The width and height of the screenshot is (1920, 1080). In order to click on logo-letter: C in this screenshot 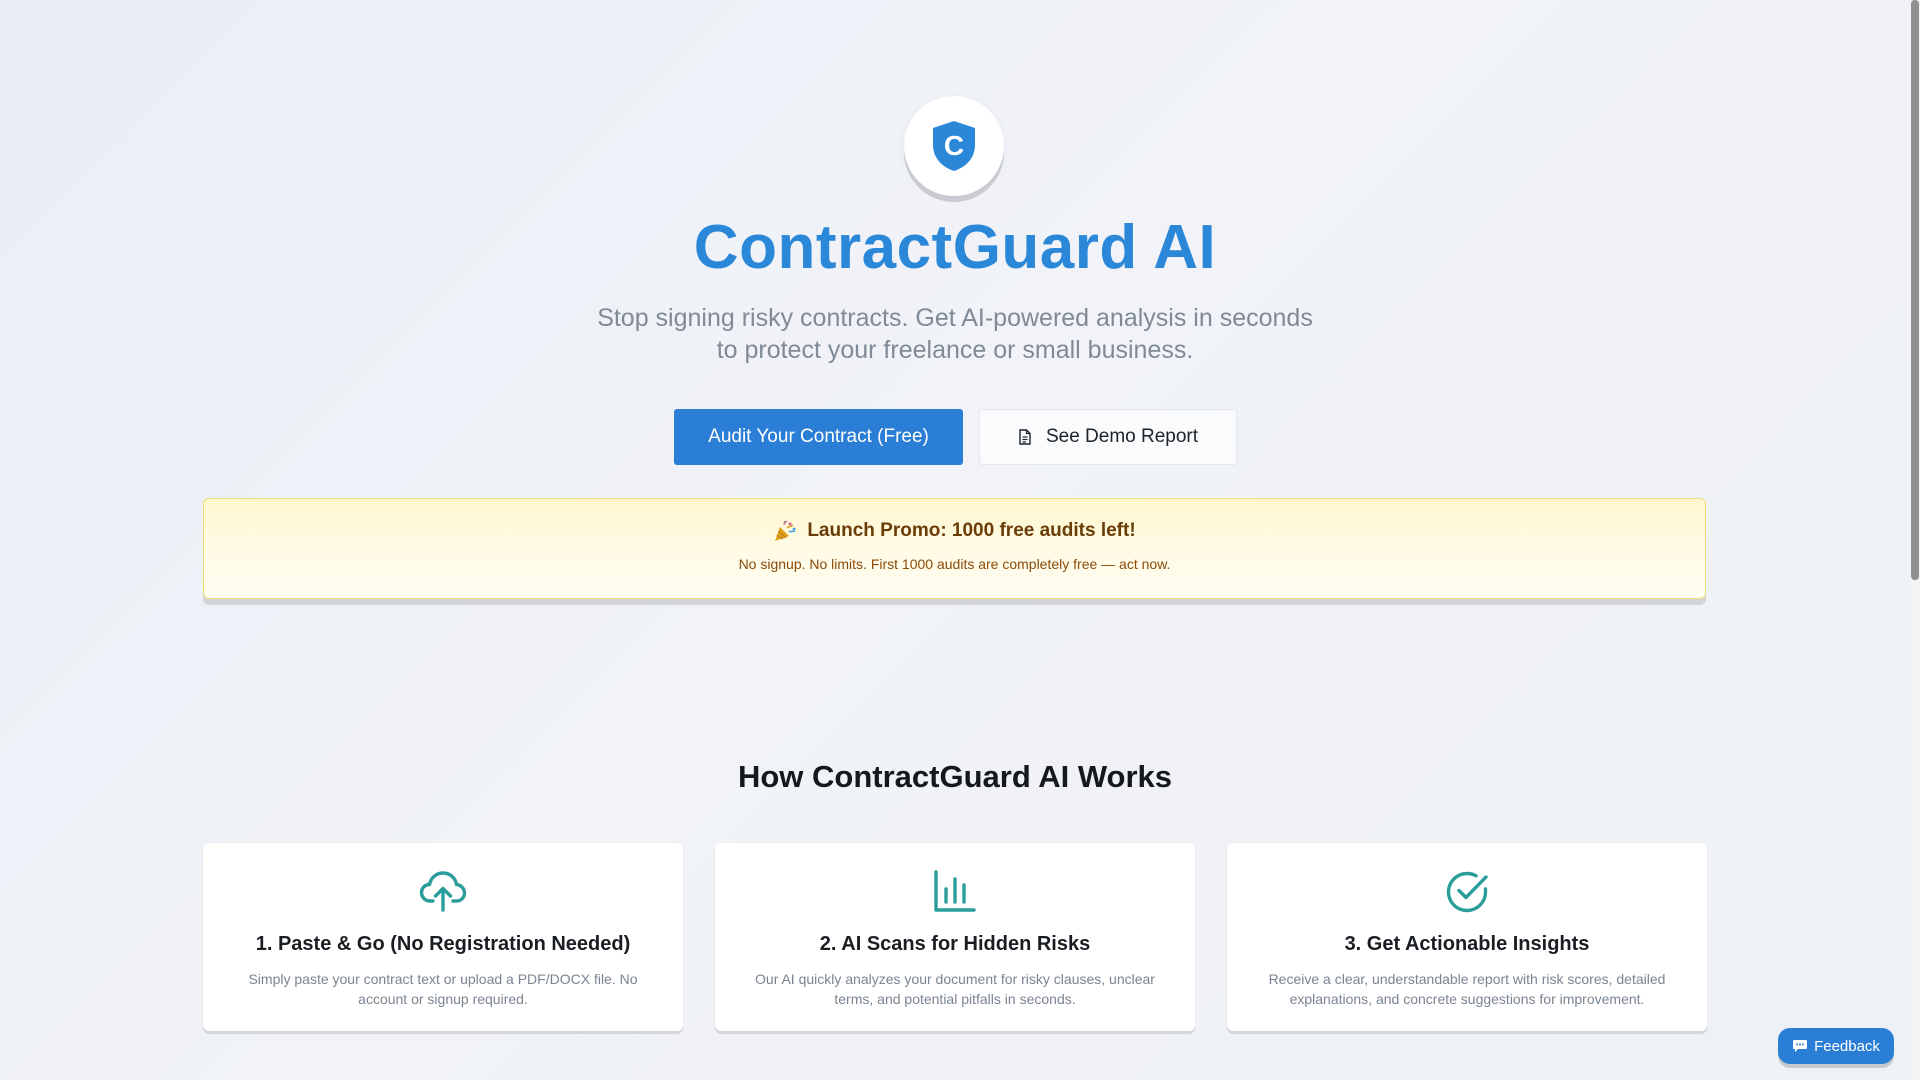, I will do `click(954, 145)`.